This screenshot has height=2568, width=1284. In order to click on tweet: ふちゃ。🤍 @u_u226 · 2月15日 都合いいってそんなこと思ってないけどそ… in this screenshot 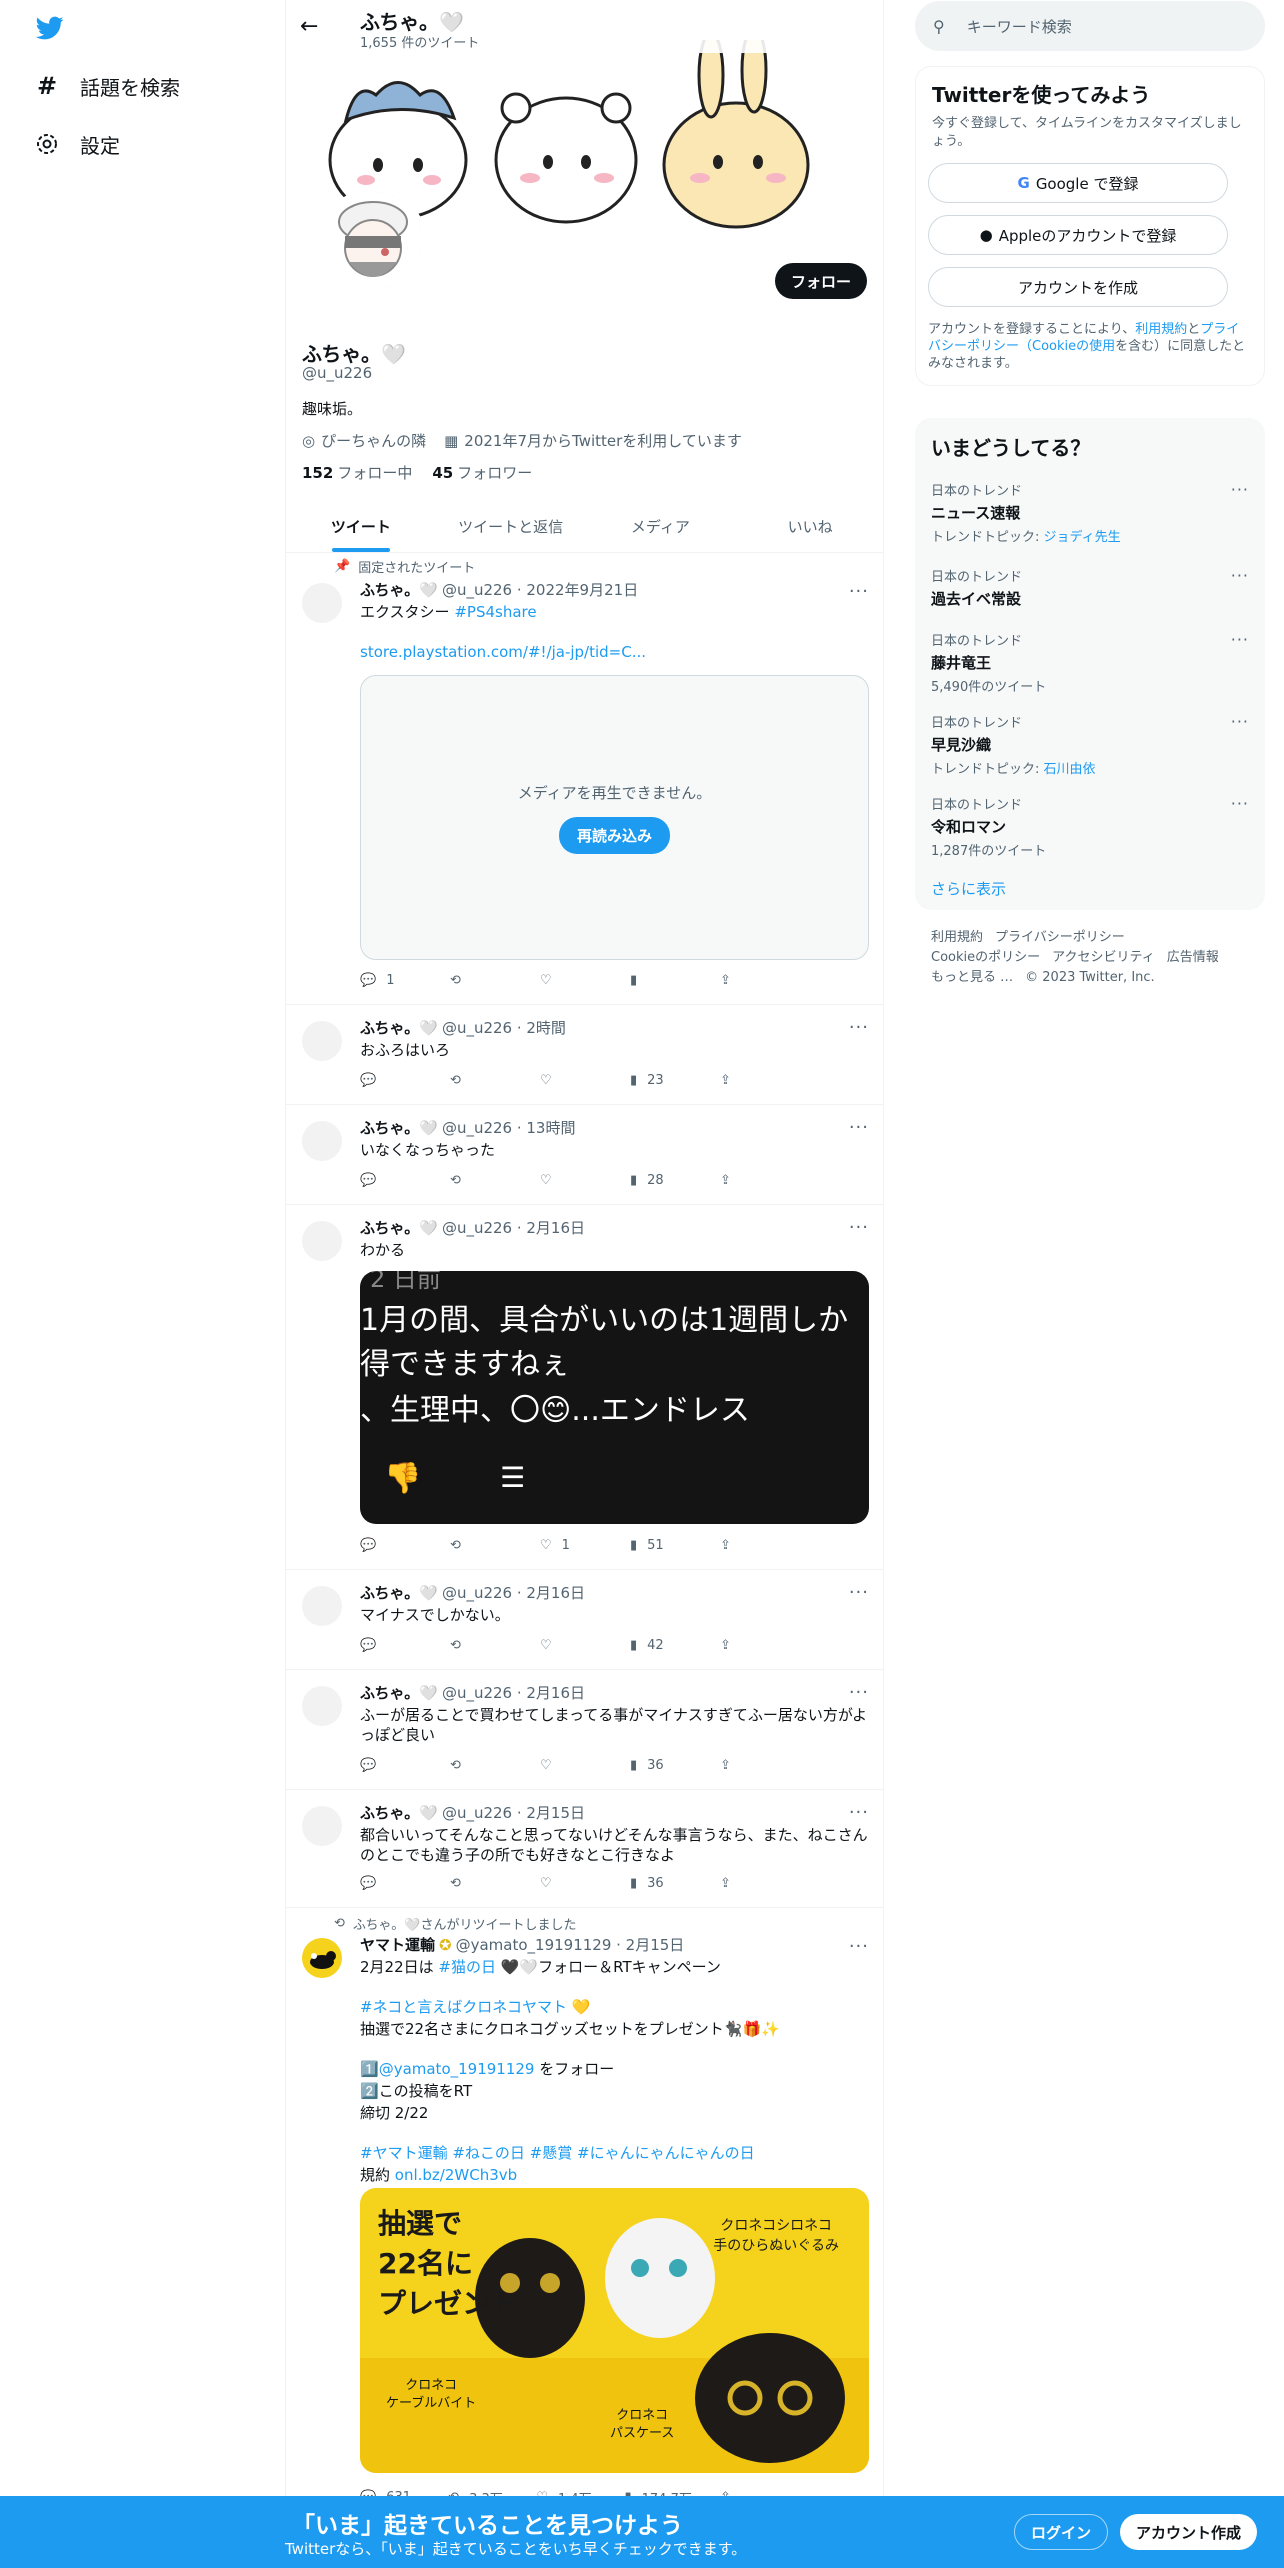, I will do `click(584, 1849)`.